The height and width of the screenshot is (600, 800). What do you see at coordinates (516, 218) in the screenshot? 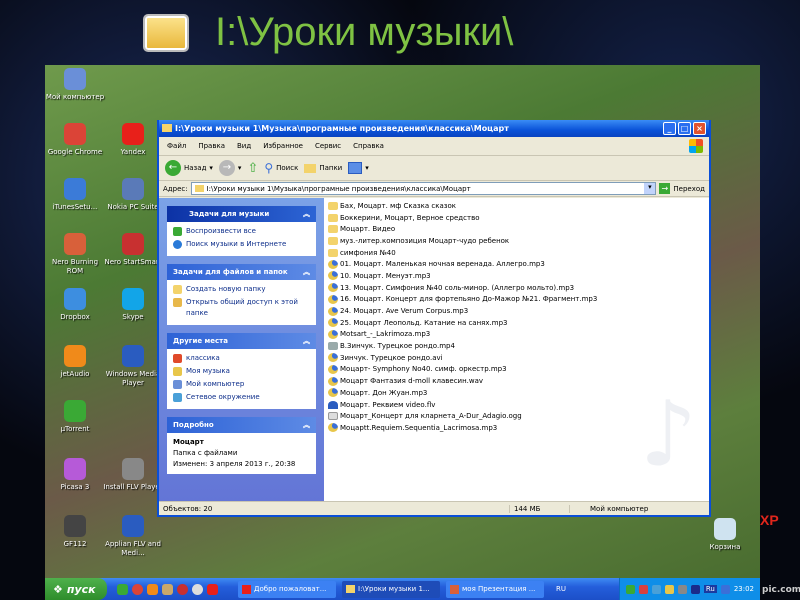
I see `file-item: Боккерини, Моцарт, Верное средство` at bounding box center [516, 218].